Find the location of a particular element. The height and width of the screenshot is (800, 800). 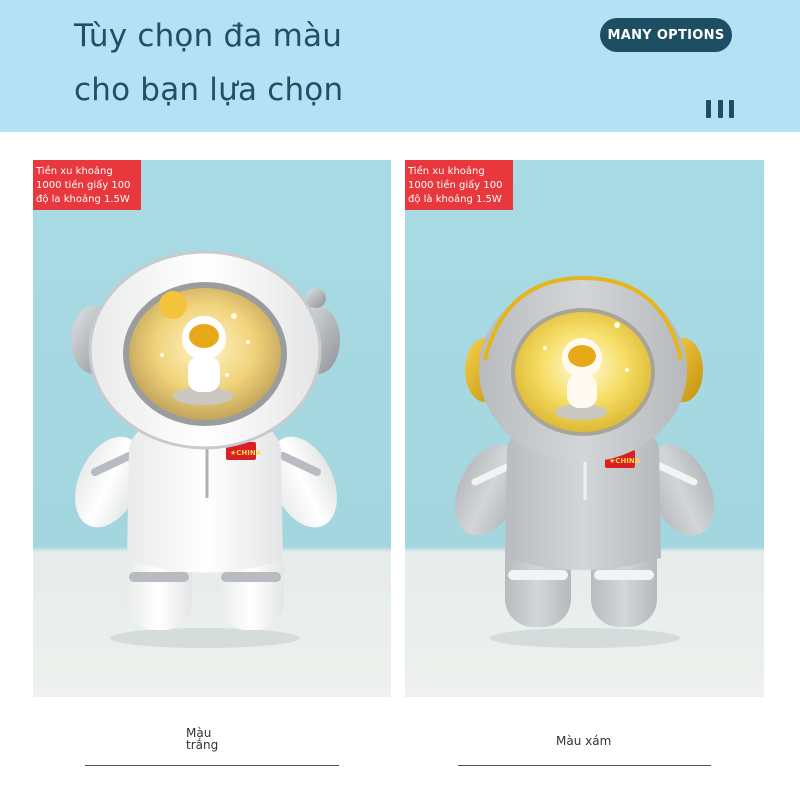

three-bars-icon is located at coordinates (720, 109).